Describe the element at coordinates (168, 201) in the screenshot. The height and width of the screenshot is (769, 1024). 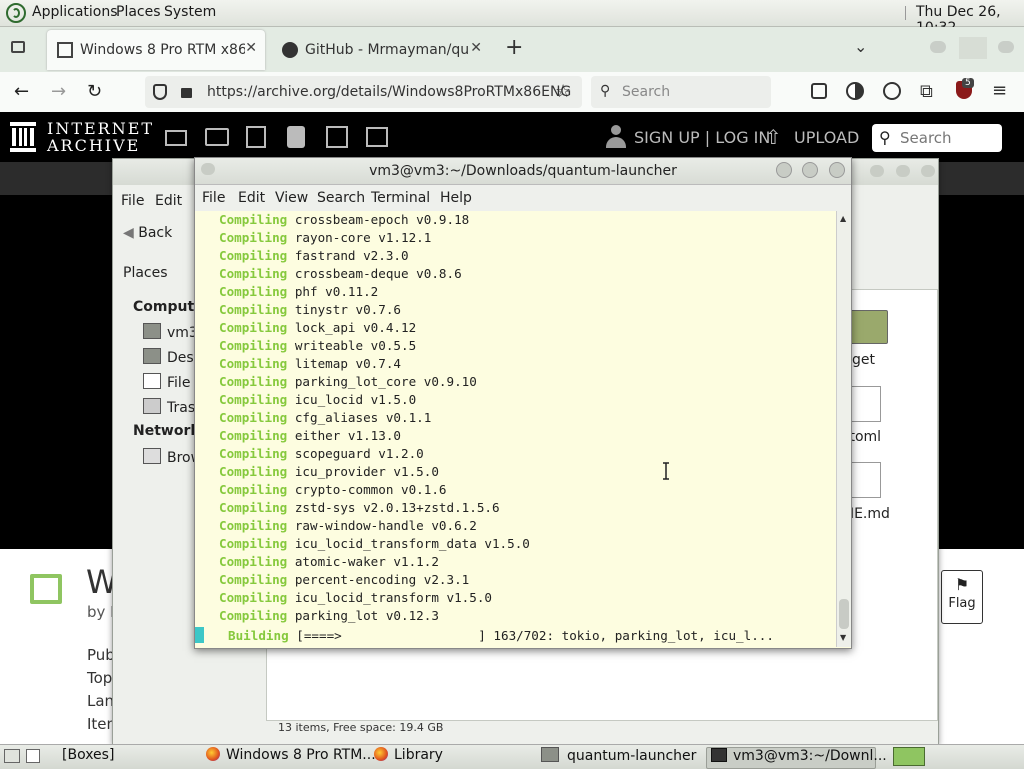
I see `fm-menu-edit: Edit` at that location.